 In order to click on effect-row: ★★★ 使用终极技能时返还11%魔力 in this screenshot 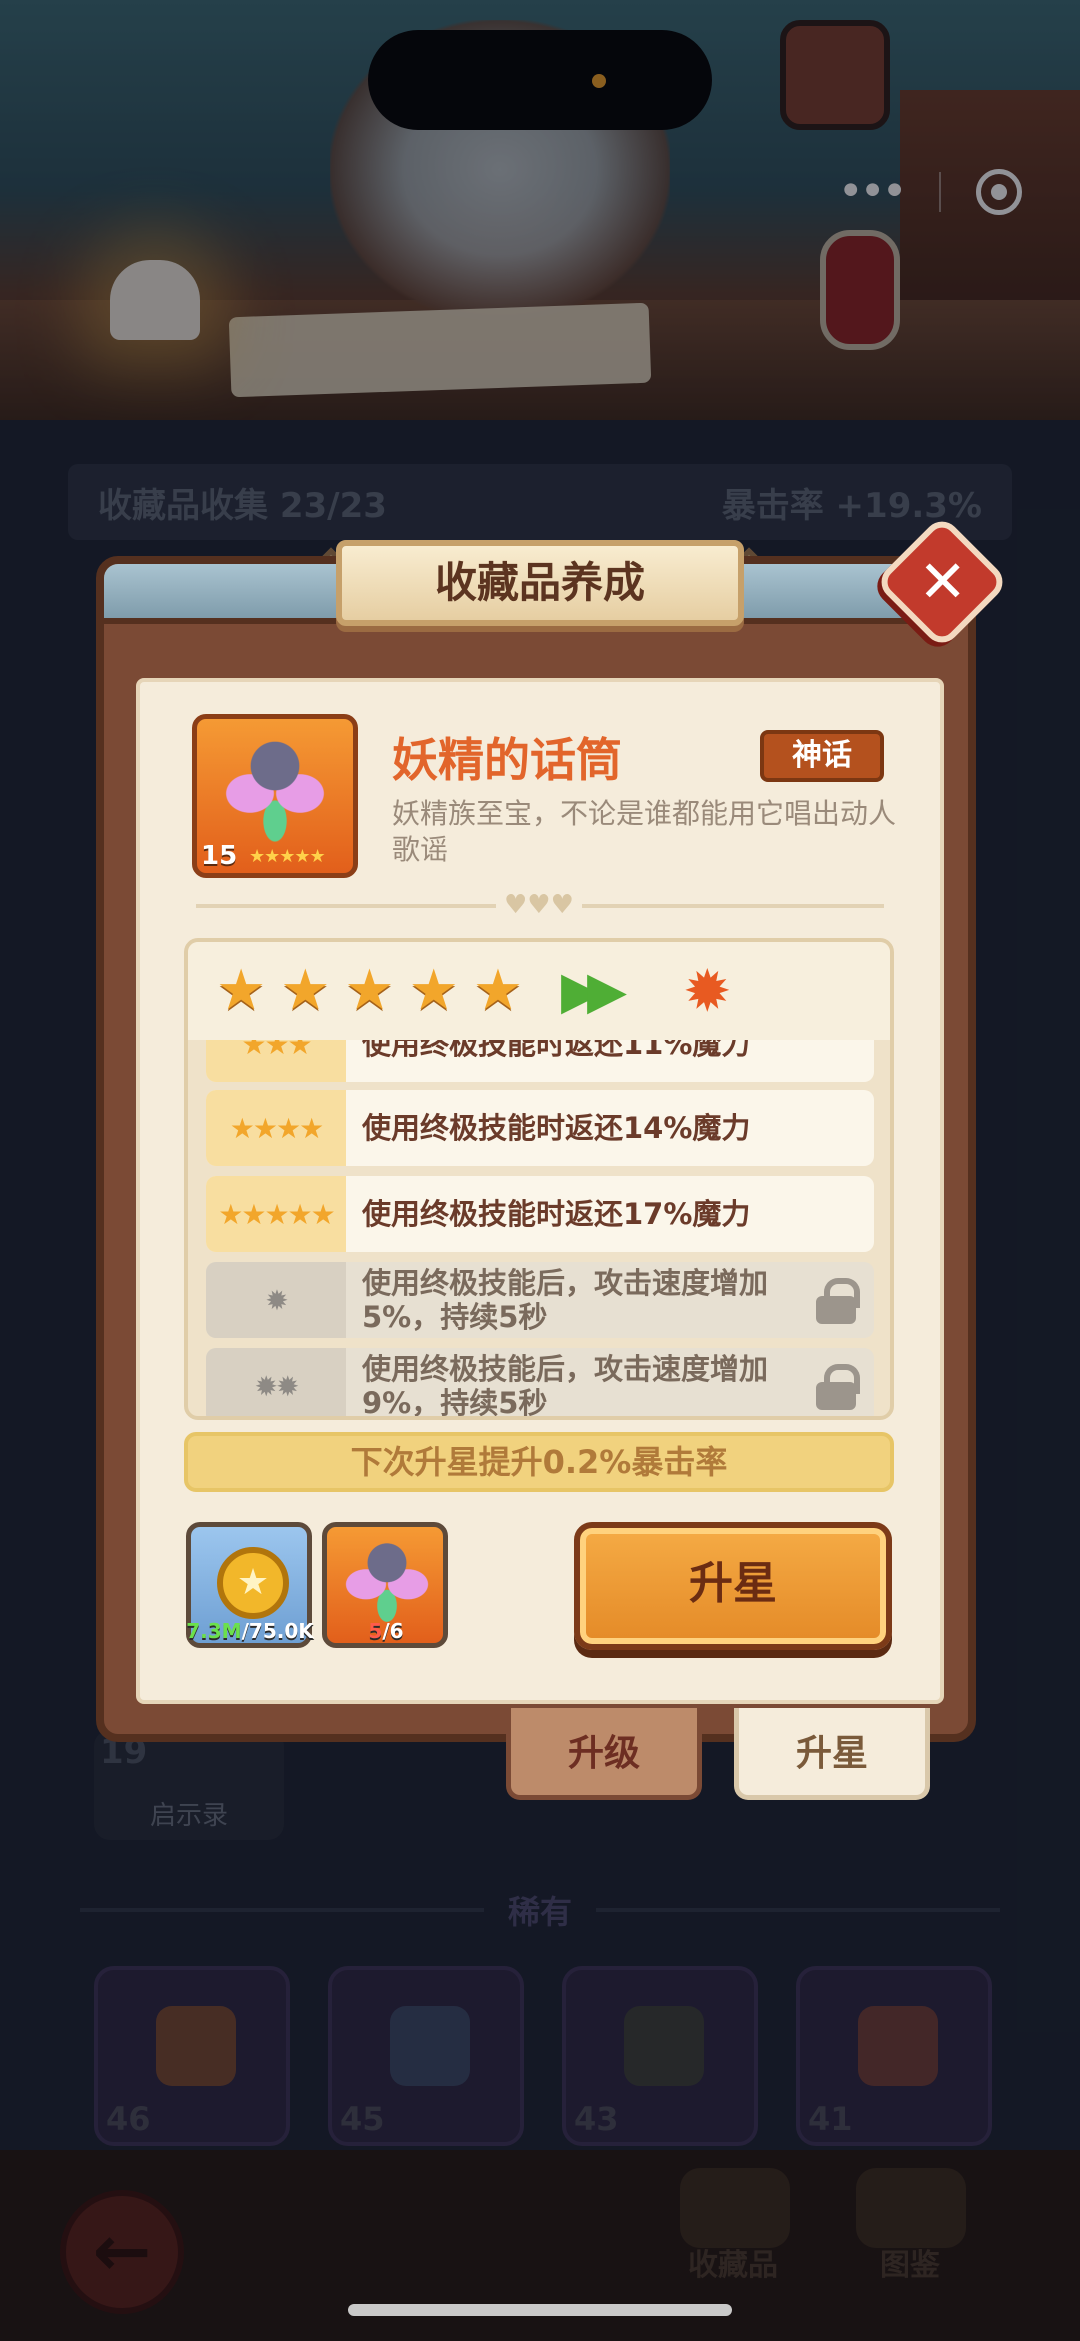, I will do `click(540, 1061)`.